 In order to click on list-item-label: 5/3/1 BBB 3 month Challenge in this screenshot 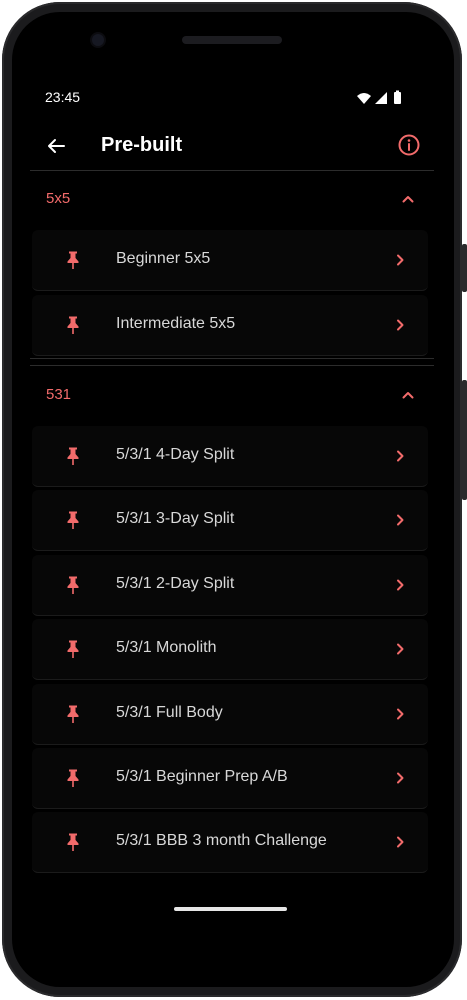, I will do `click(221, 840)`.